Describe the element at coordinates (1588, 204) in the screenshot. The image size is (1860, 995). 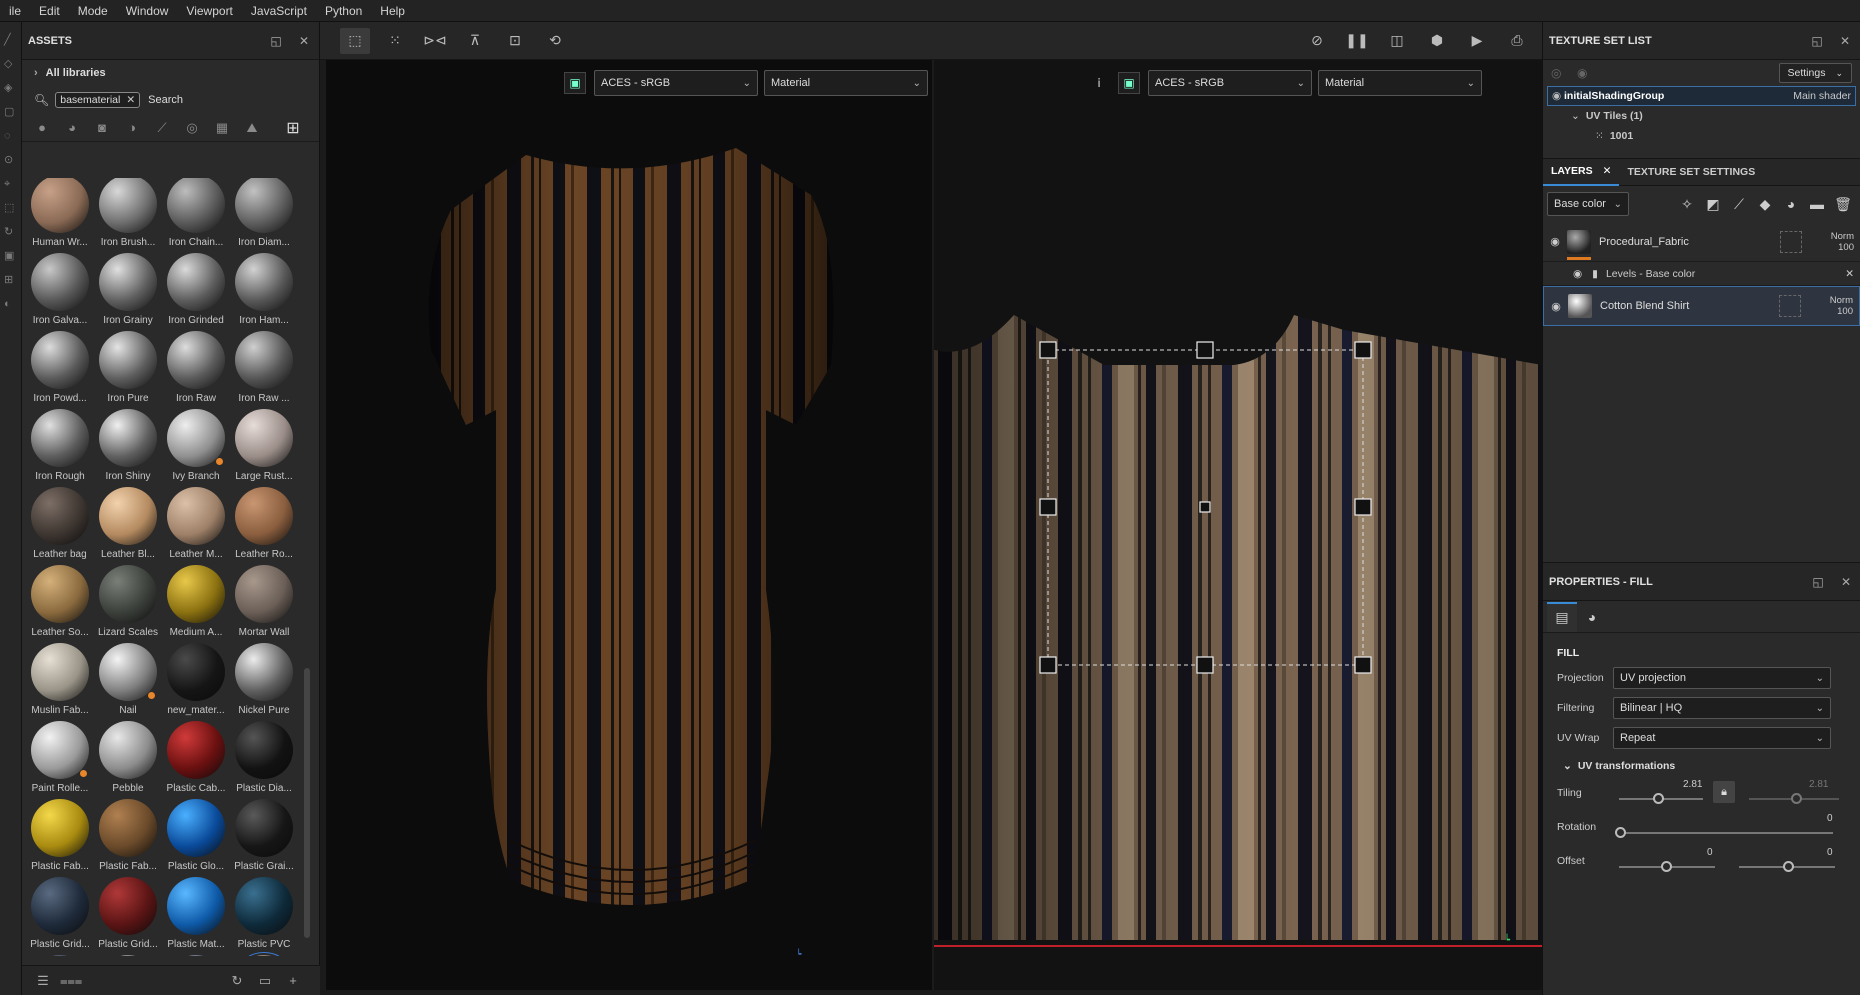
I see `channel-dropdown: Base color ⌄` at that location.